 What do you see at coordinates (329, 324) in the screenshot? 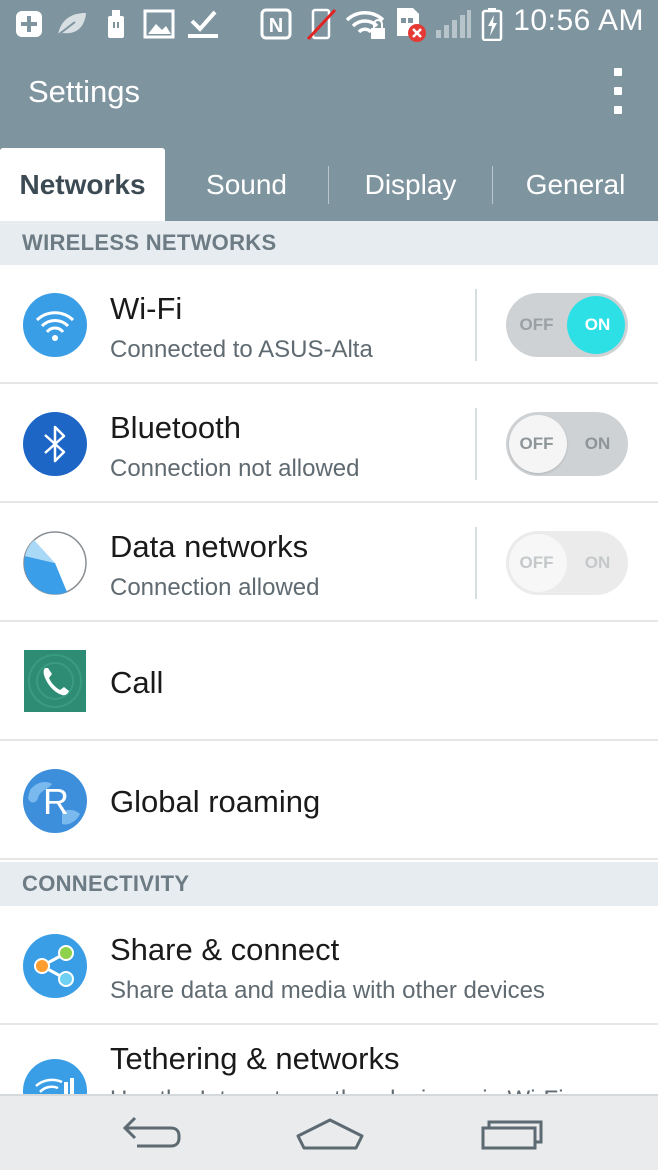
I see `list-item-wifi: Wi-Fi Connected to ASUS-Alta OFF ON` at bounding box center [329, 324].